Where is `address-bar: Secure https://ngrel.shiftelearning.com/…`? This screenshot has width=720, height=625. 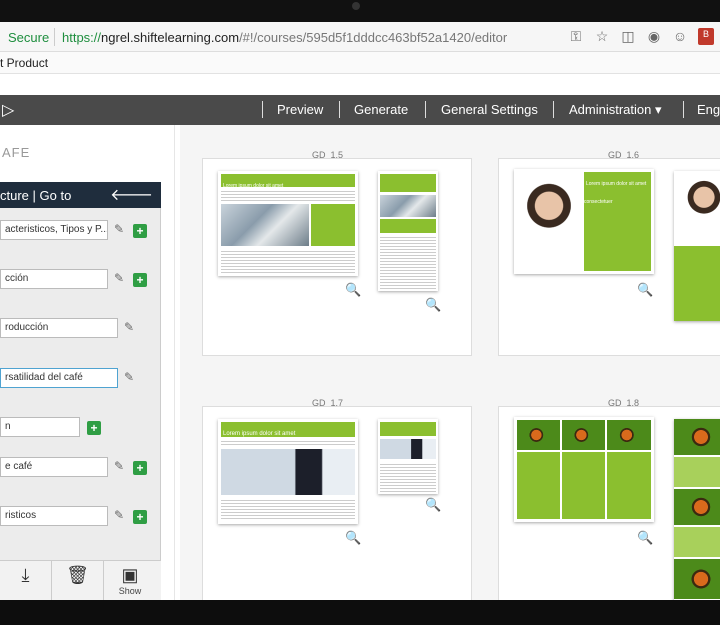
address-bar: Secure https://ngrel.shiftelearning.com/… is located at coordinates (360, 37).